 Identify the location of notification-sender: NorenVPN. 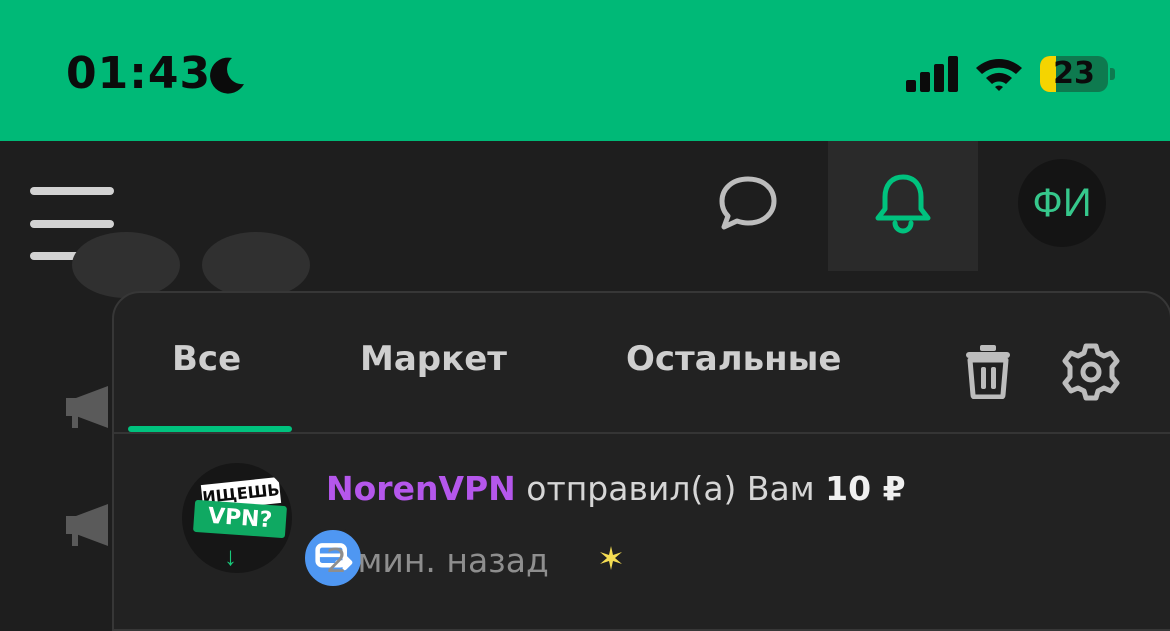
(421, 488).